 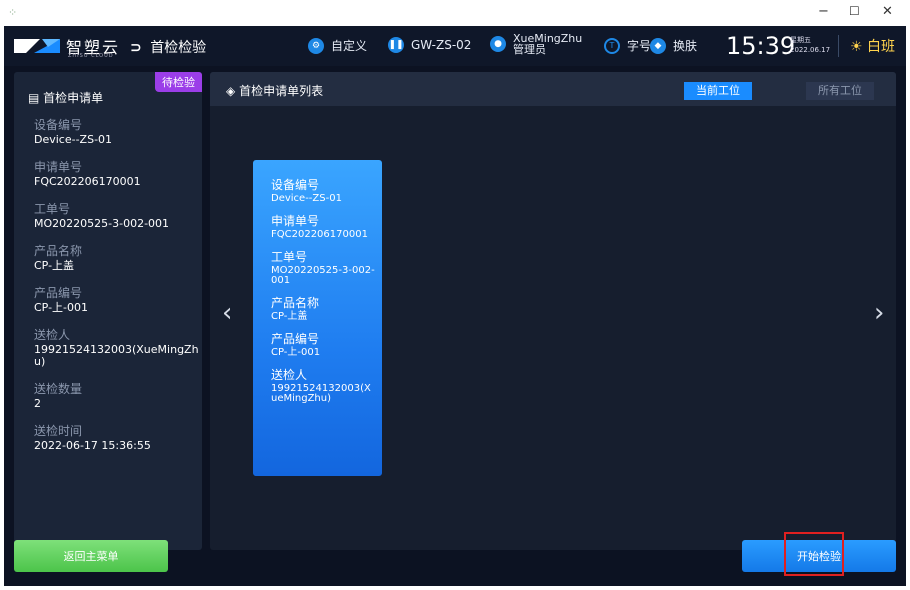 I want to click on sun-icon: ☀, so click(x=856, y=47).